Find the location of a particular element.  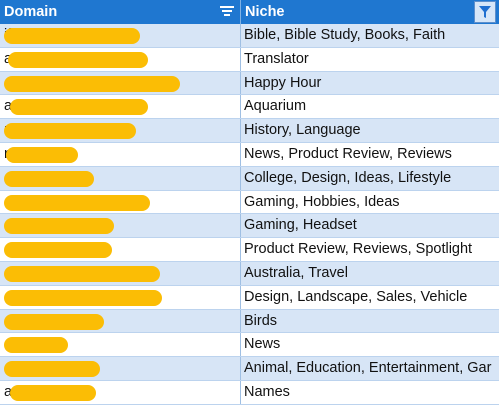

table-row: Birds is located at coordinates (249, 321).